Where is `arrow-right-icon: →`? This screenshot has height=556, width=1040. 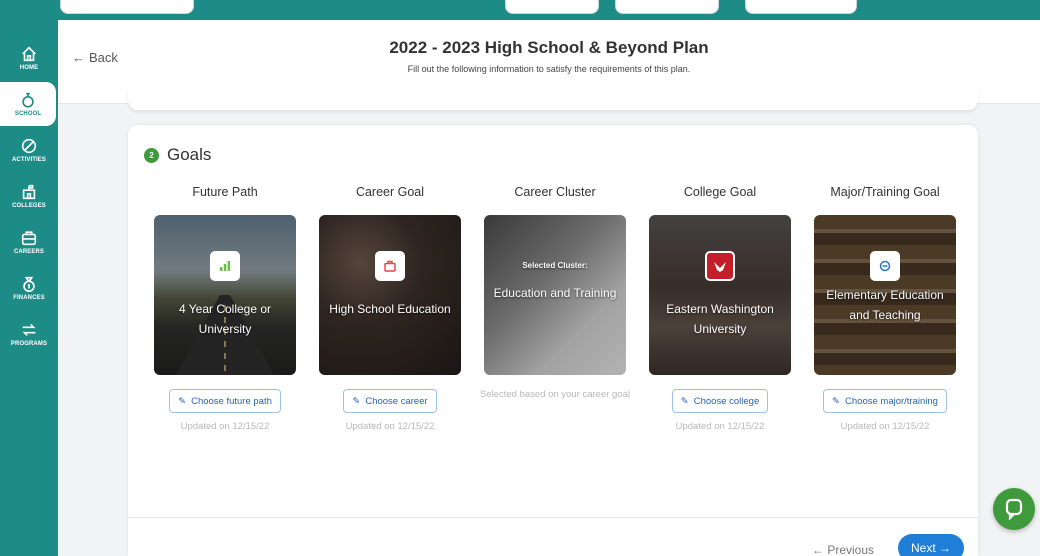 arrow-right-icon: → is located at coordinates (943, 548).